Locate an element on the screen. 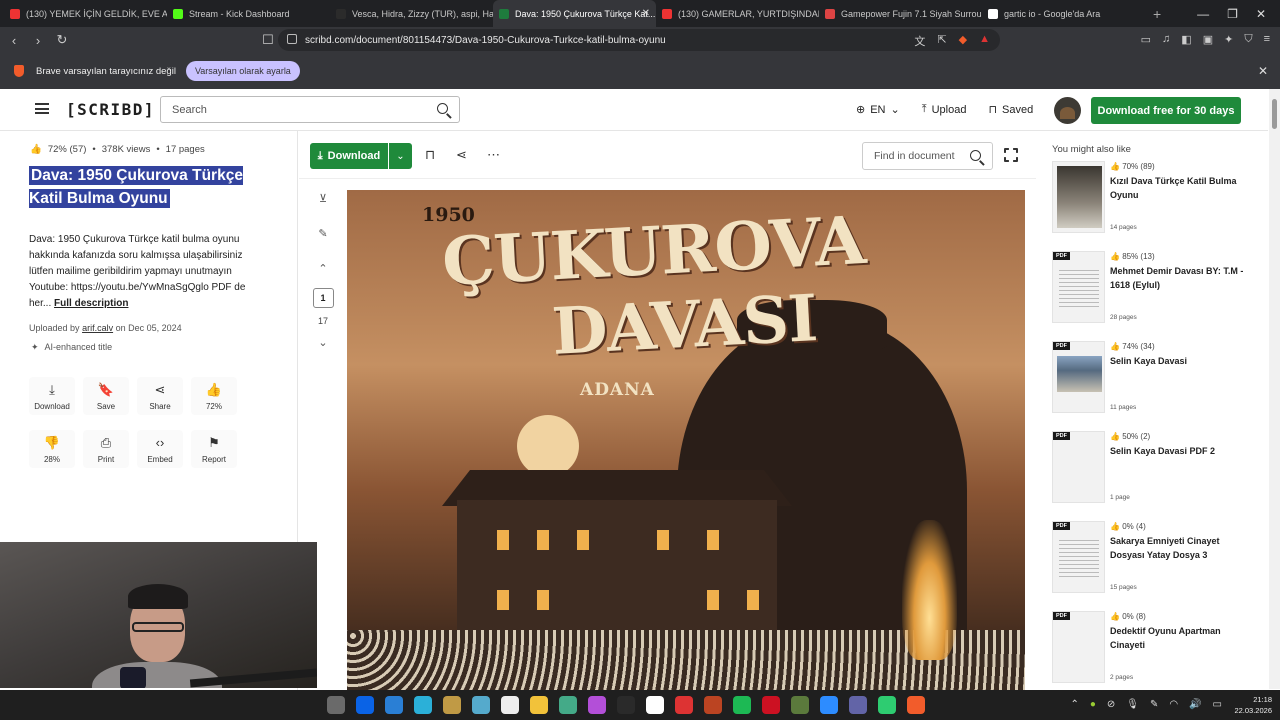  close-window-button: ✕ is located at coordinates (1261, 14).